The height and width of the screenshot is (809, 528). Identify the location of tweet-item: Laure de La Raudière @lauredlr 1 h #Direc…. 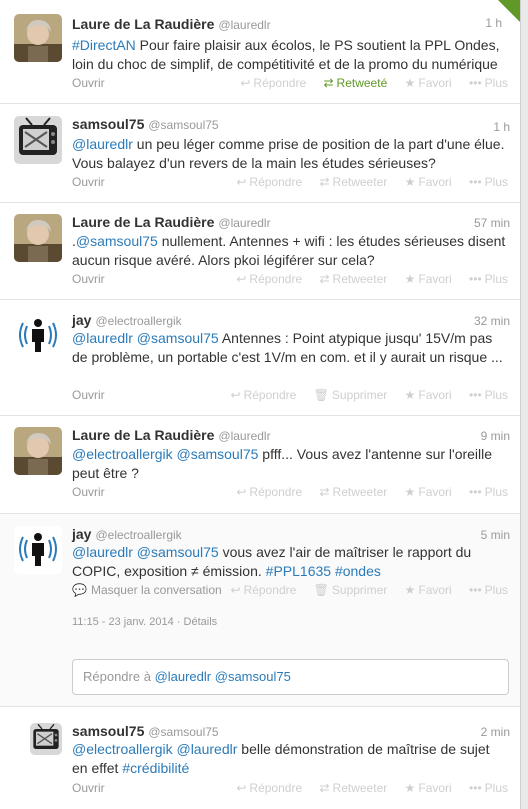
(260, 52).